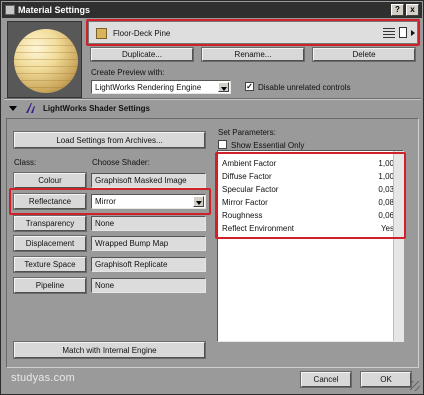 The image size is (424, 395). What do you see at coordinates (249, 86) in the screenshot?
I see `disable-unrelated-checkbox: ✓` at bounding box center [249, 86].